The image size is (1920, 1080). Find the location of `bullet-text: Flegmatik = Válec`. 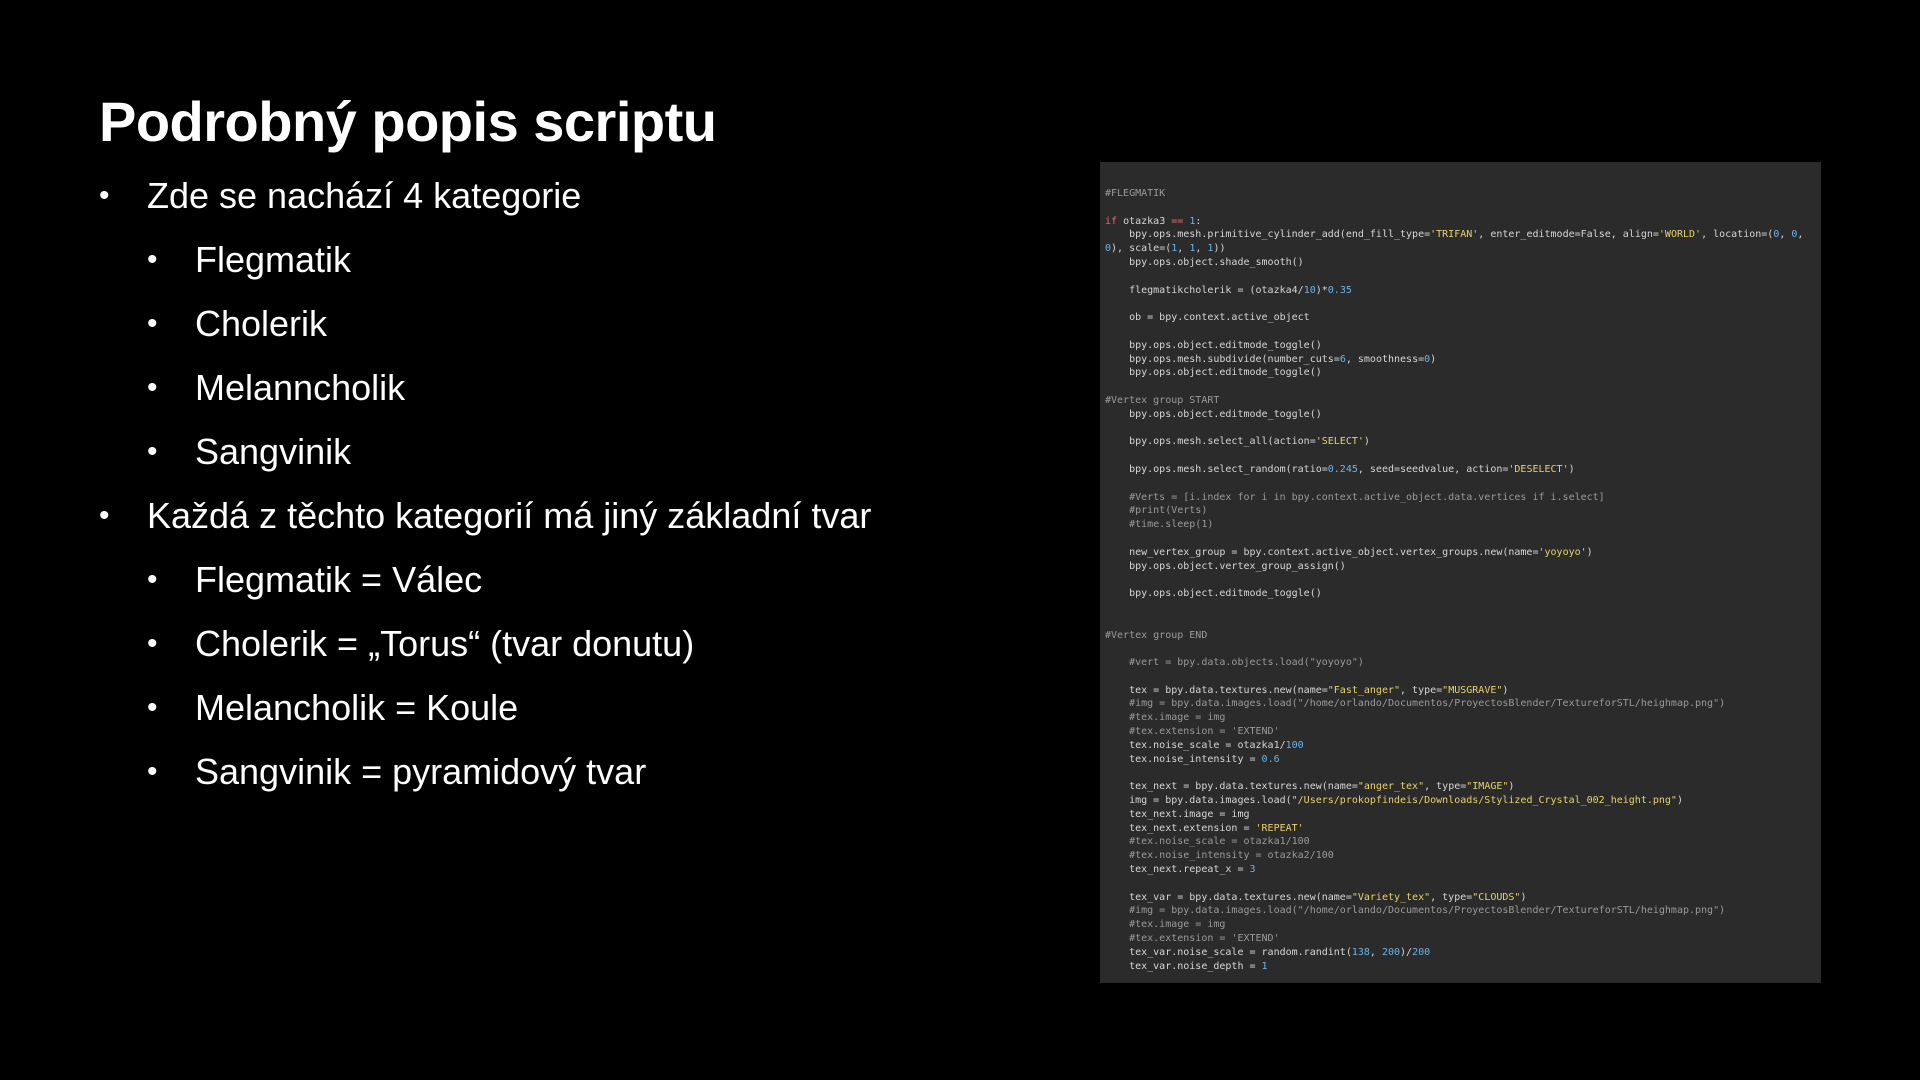

bullet-text: Flegmatik = Válec is located at coordinates (339, 579).